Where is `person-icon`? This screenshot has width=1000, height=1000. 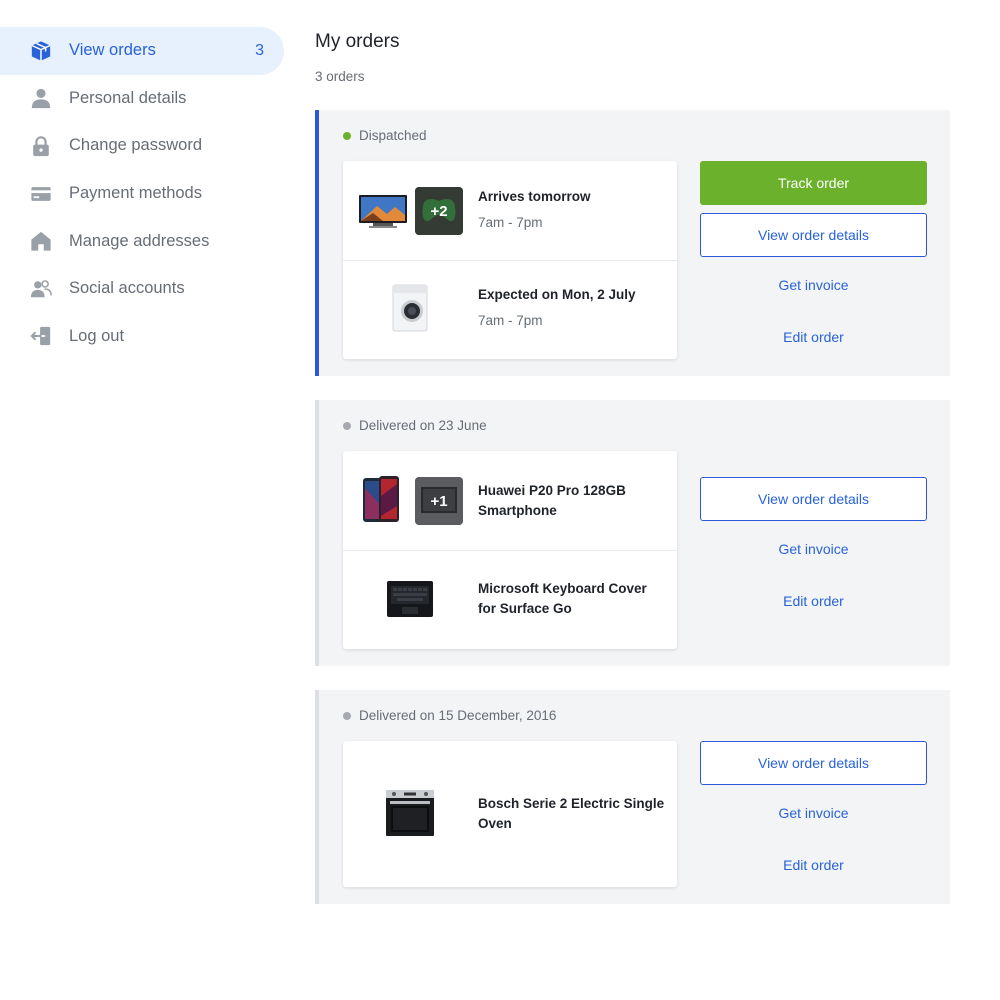 person-icon is located at coordinates (41, 98).